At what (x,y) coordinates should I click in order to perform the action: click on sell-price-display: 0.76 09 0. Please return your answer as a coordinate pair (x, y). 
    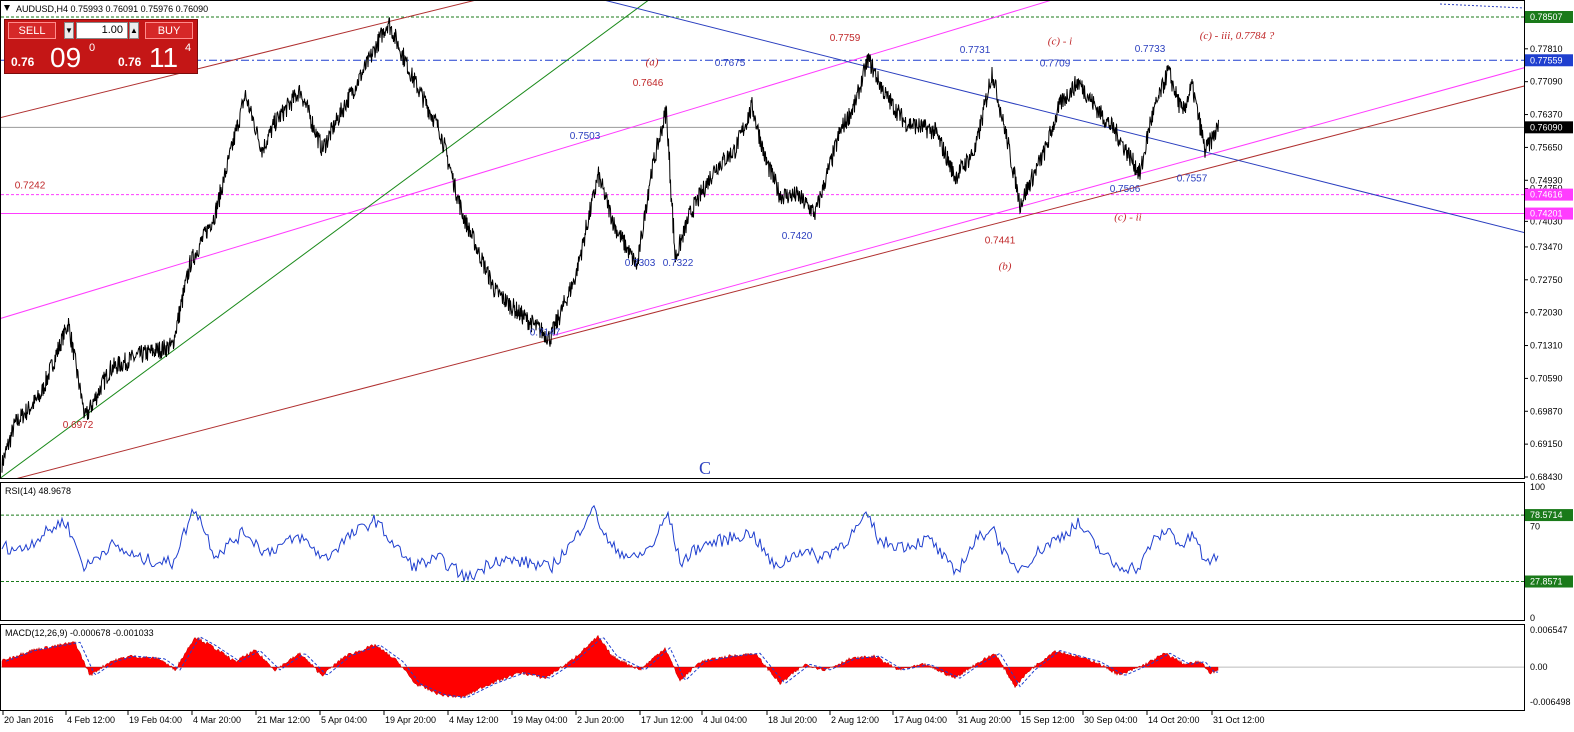
    Looking at the image, I should click on (54, 57).